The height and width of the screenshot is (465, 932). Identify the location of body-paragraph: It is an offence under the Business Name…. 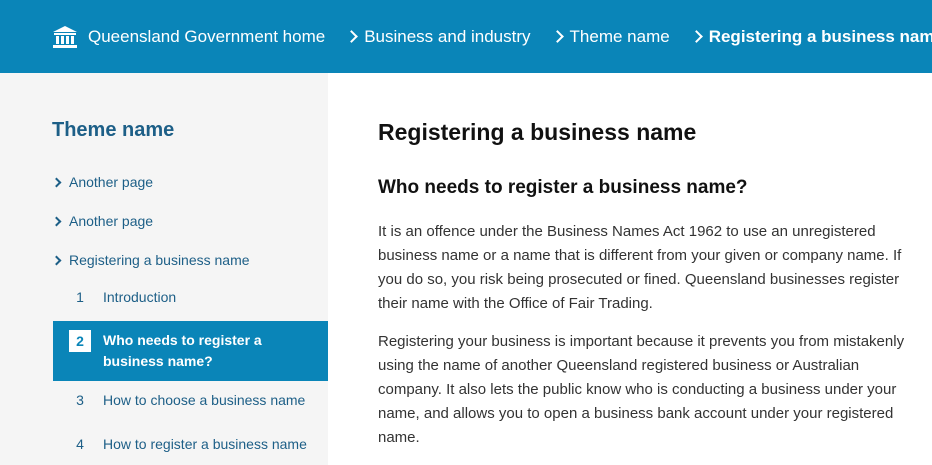
(640, 267).